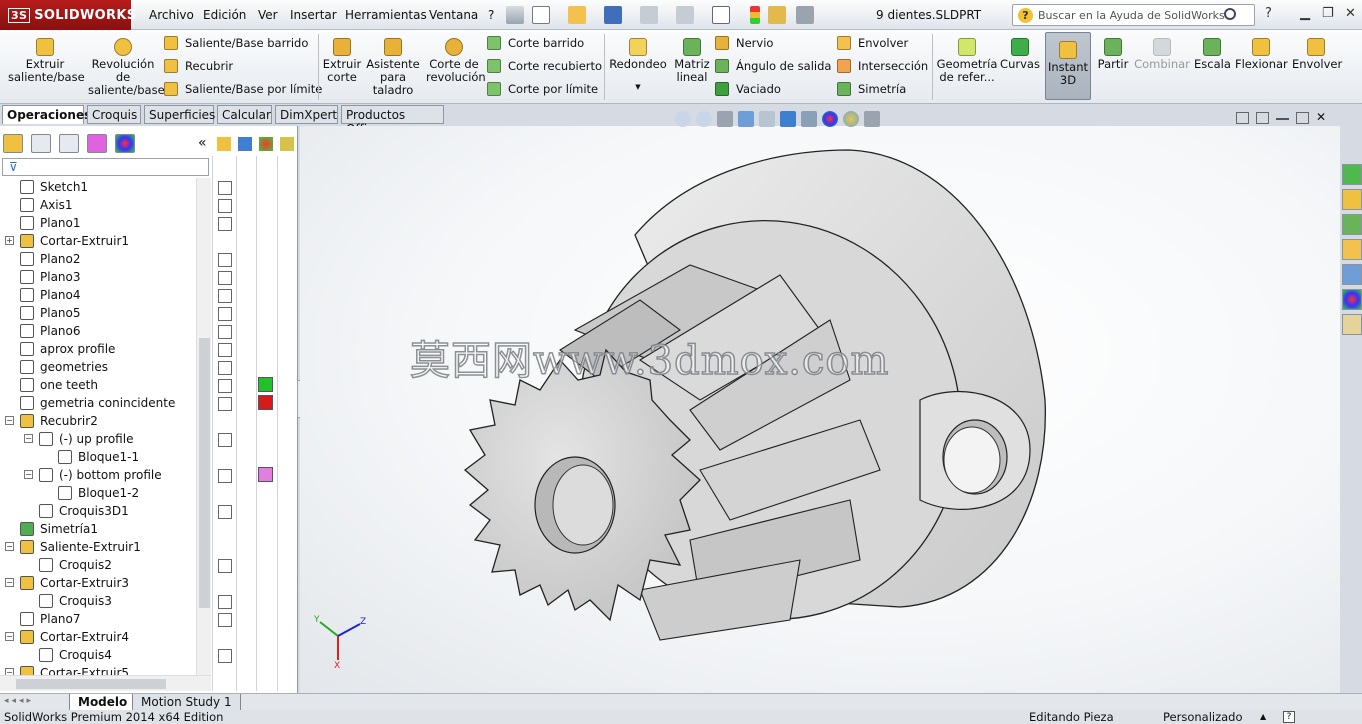 This screenshot has height=724, width=1362. I want to click on tree-item: (-) bottom profile, so click(100, 475).